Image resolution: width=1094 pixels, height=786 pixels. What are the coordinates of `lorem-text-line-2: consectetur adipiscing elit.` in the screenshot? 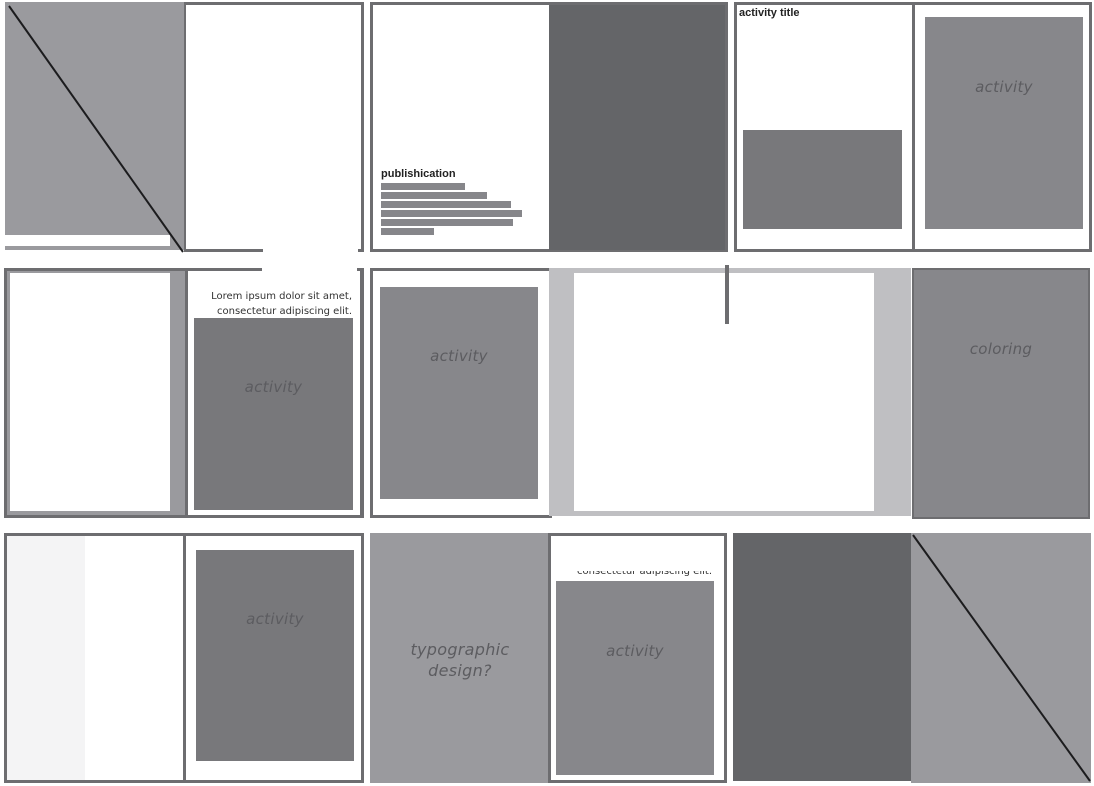 It's located at (284, 311).